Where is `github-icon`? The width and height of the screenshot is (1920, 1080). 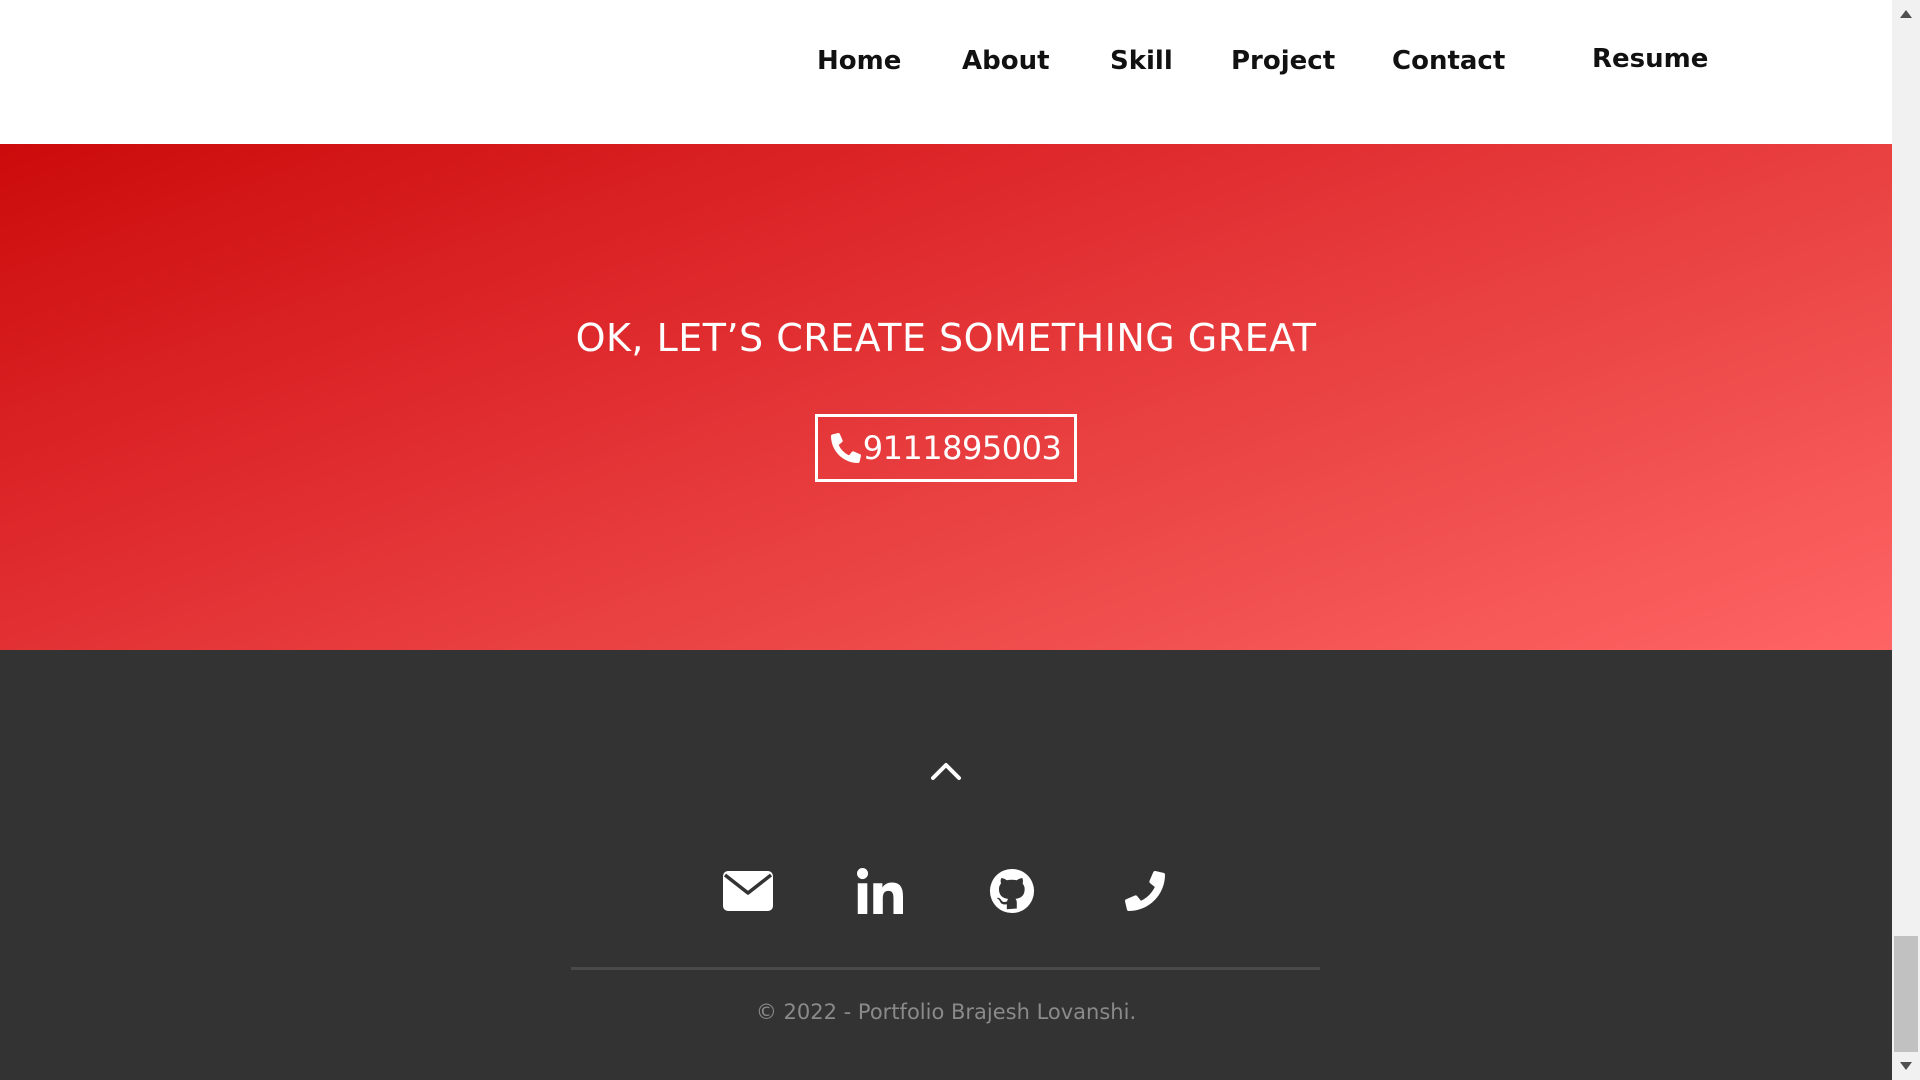
github-icon is located at coordinates (1012, 891).